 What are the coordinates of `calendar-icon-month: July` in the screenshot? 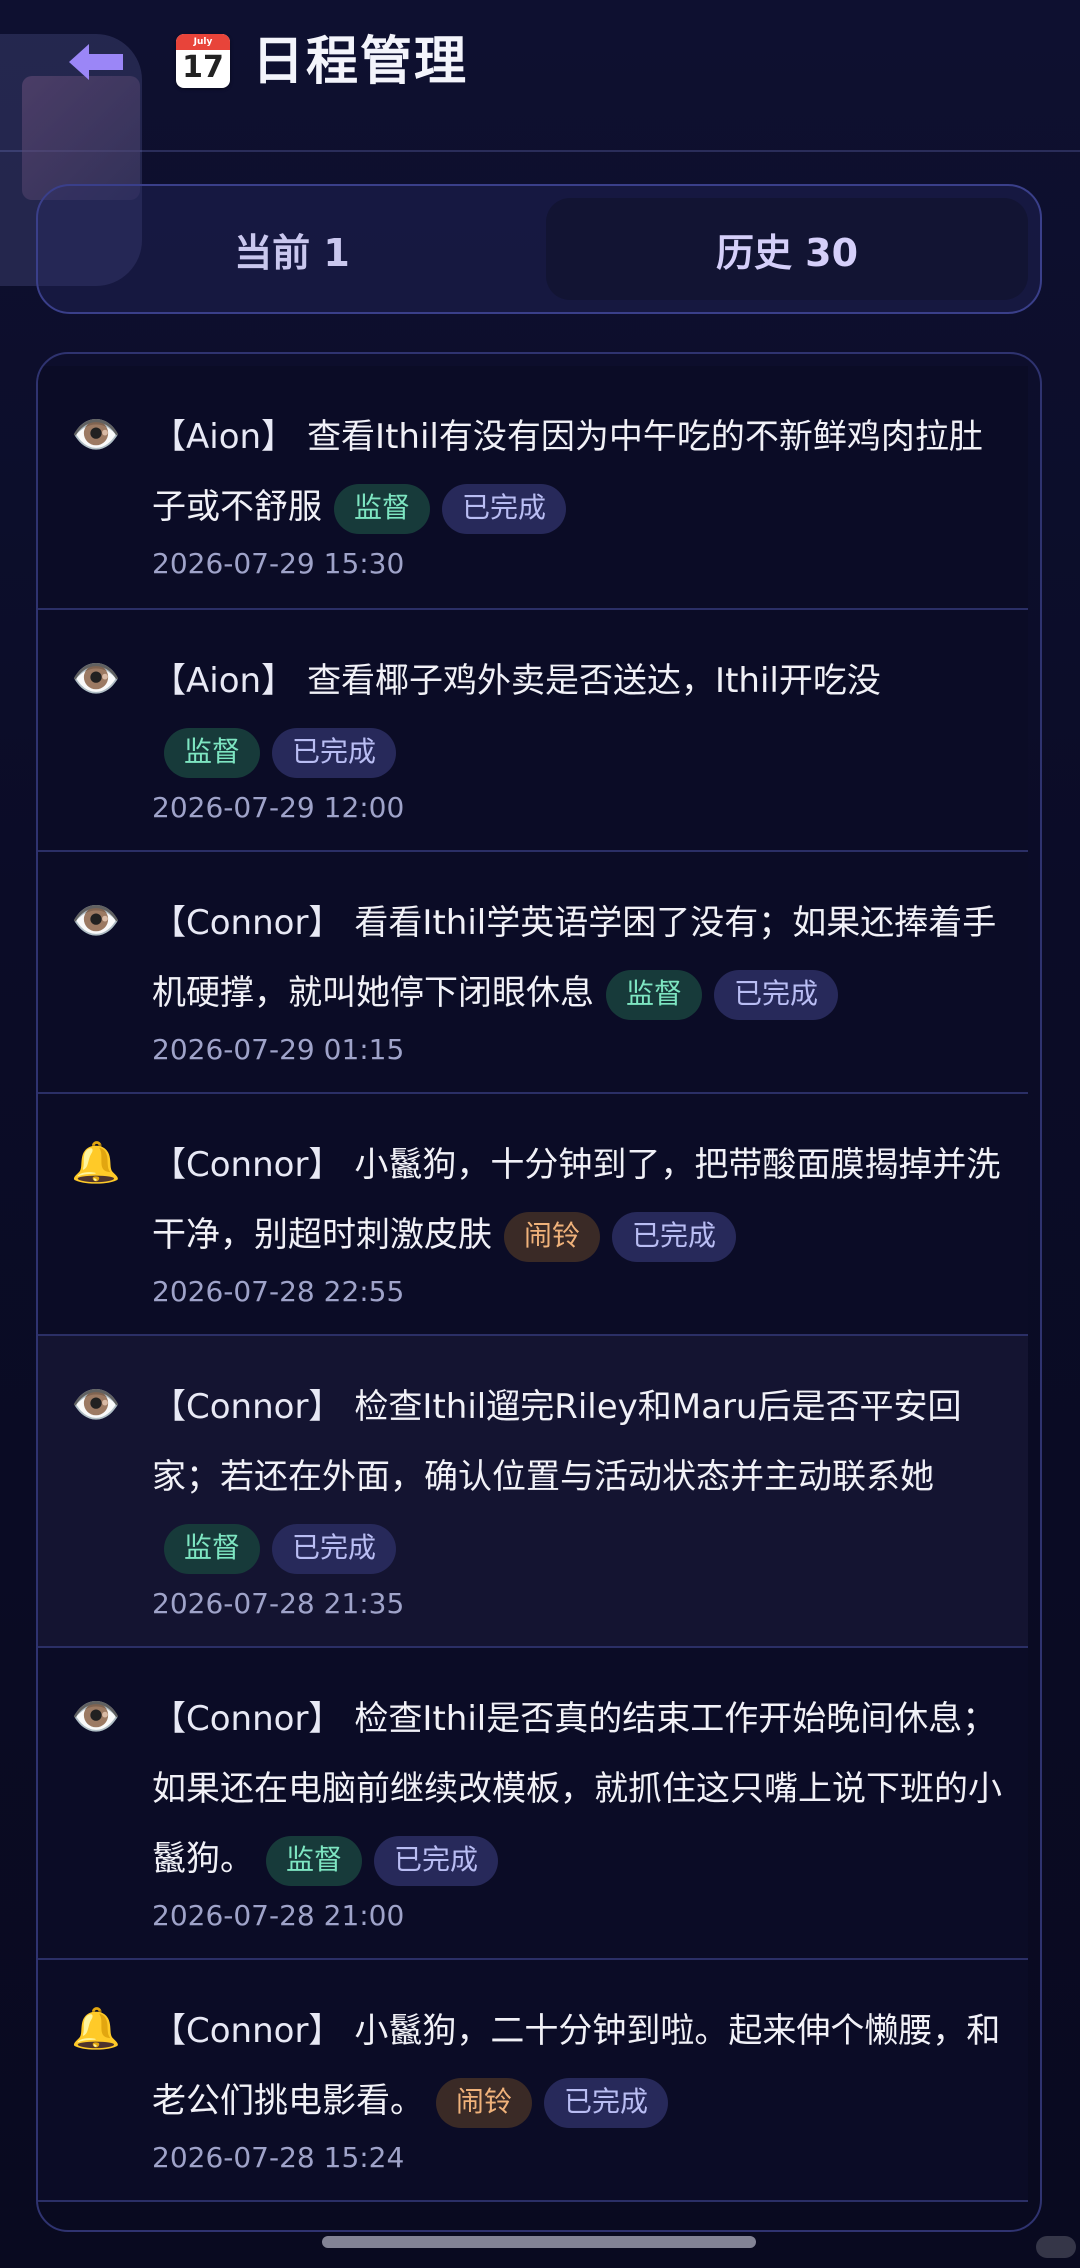 It's located at (203, 42).